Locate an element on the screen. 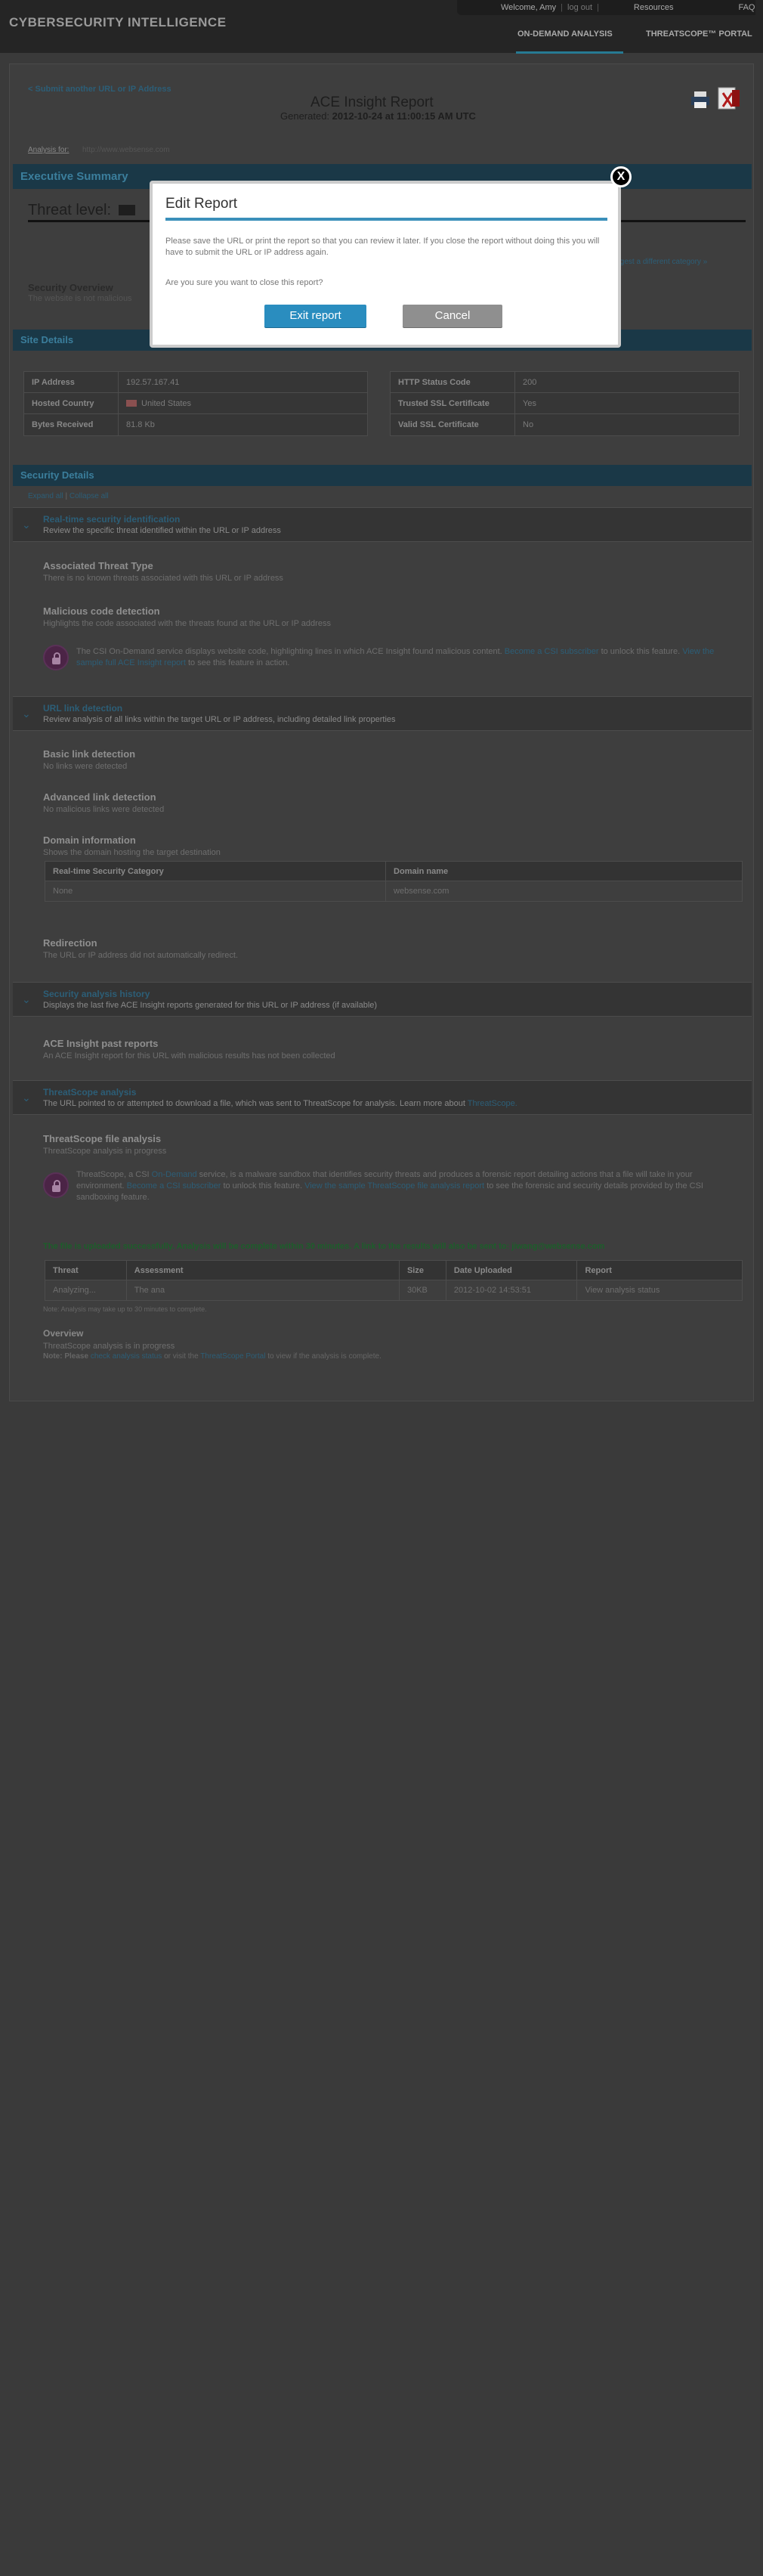 The width and height of the screenshot is (763, 2576). kv-key: HTTP Status Code is located at coordinates (453, 382).